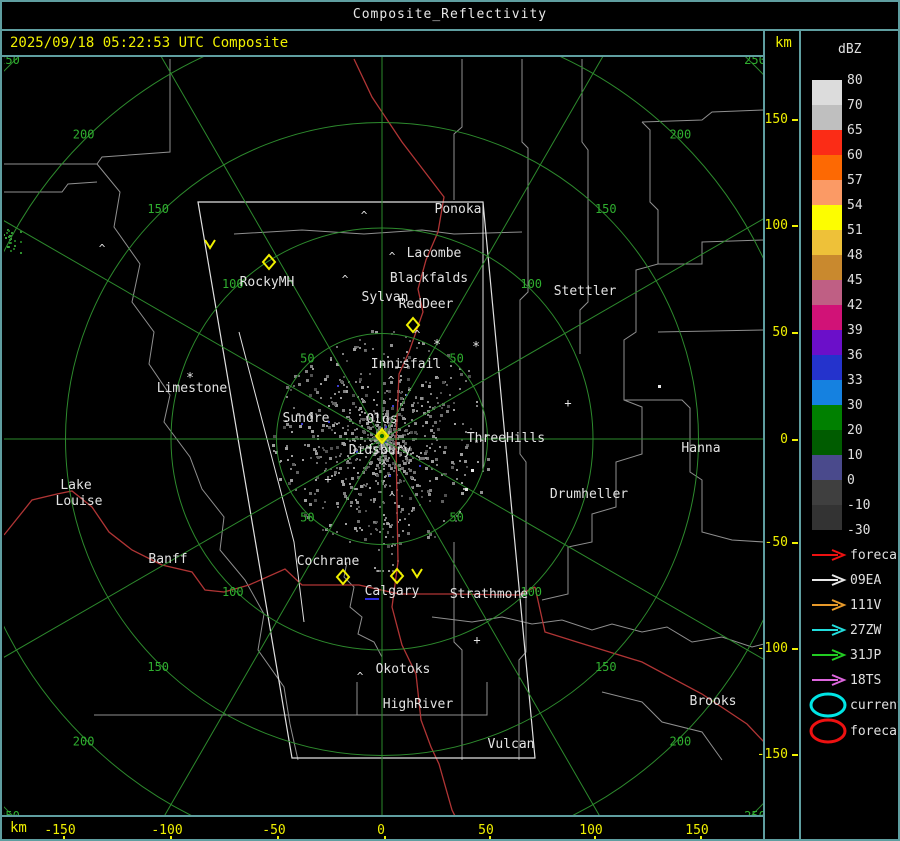  What do you see at coordinates (380, 450) in the screenshot?
I see `city-label-didsbury: Didsbury` at bounding box center [380, 450].